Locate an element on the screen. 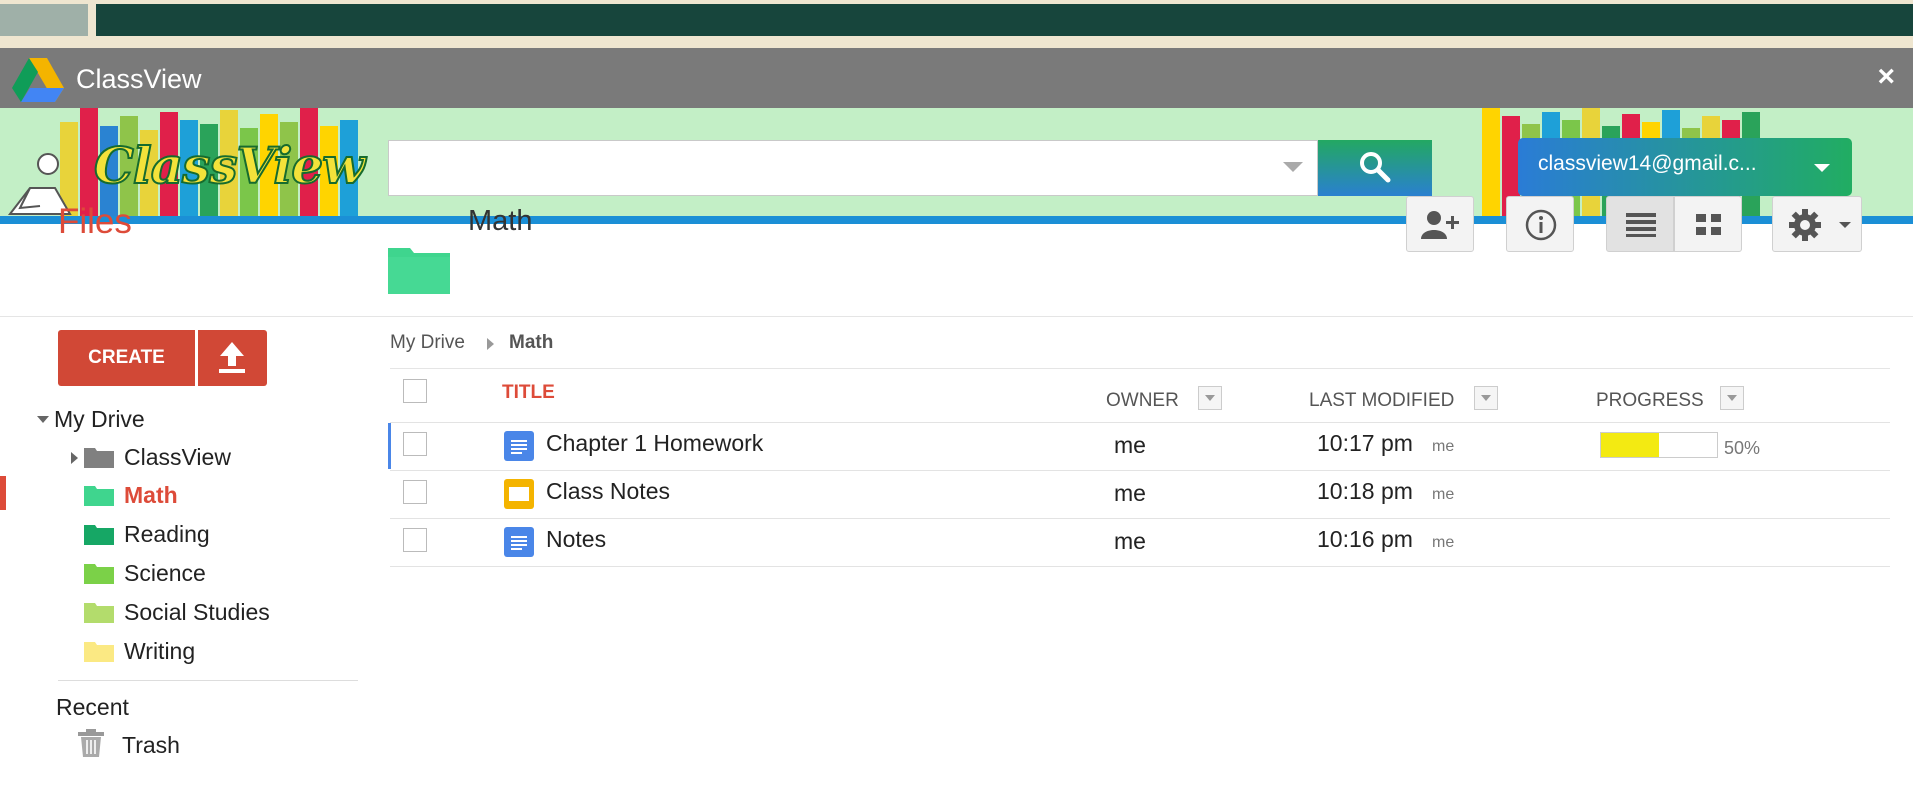 This screenshot has width=1913, height=788. upload-button is located at coordinates (232, 358).